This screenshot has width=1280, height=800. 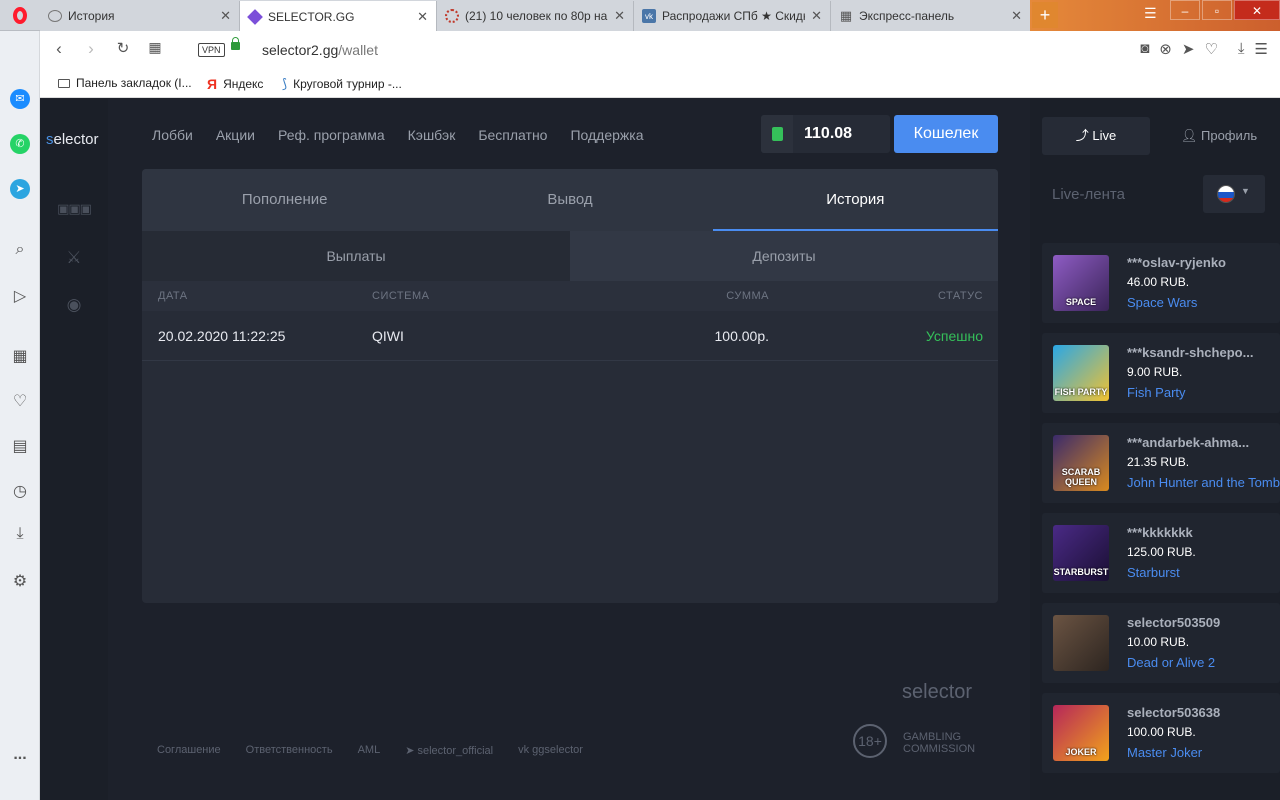 I want to click on url-host: selector2.gg, so click(x=300, y=50).